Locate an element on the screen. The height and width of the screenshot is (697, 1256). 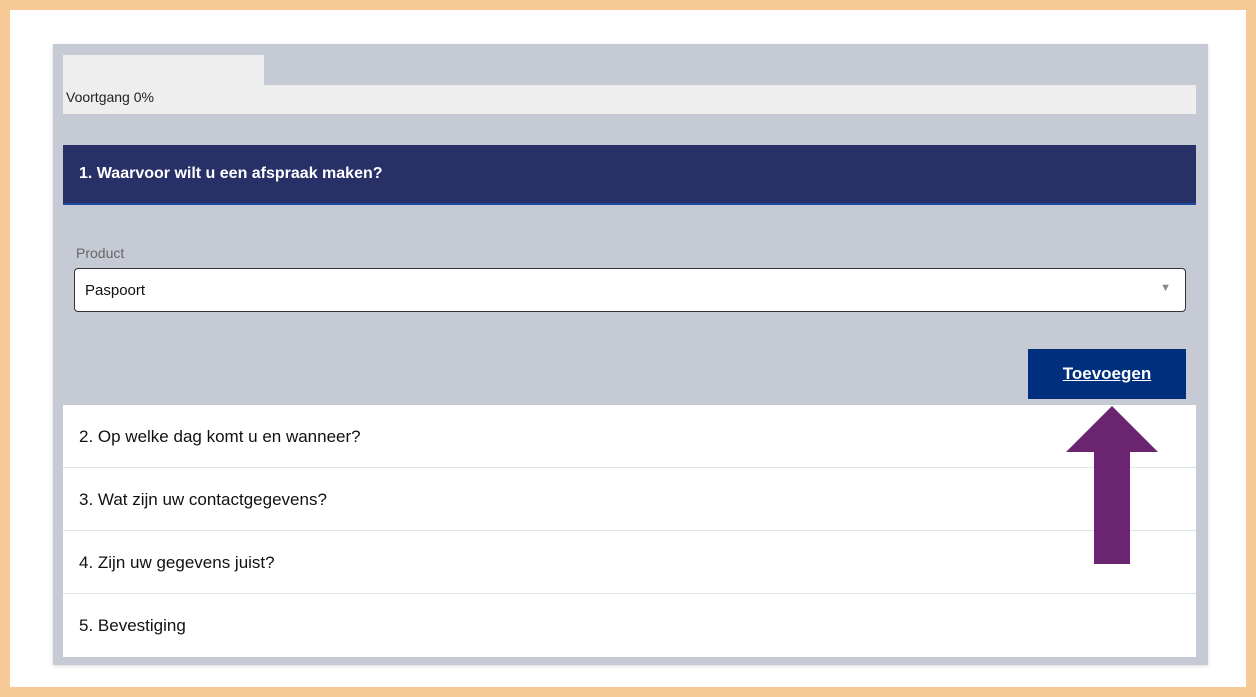
product-select: Paspoort ▼ is located at coordinates (630, 290).